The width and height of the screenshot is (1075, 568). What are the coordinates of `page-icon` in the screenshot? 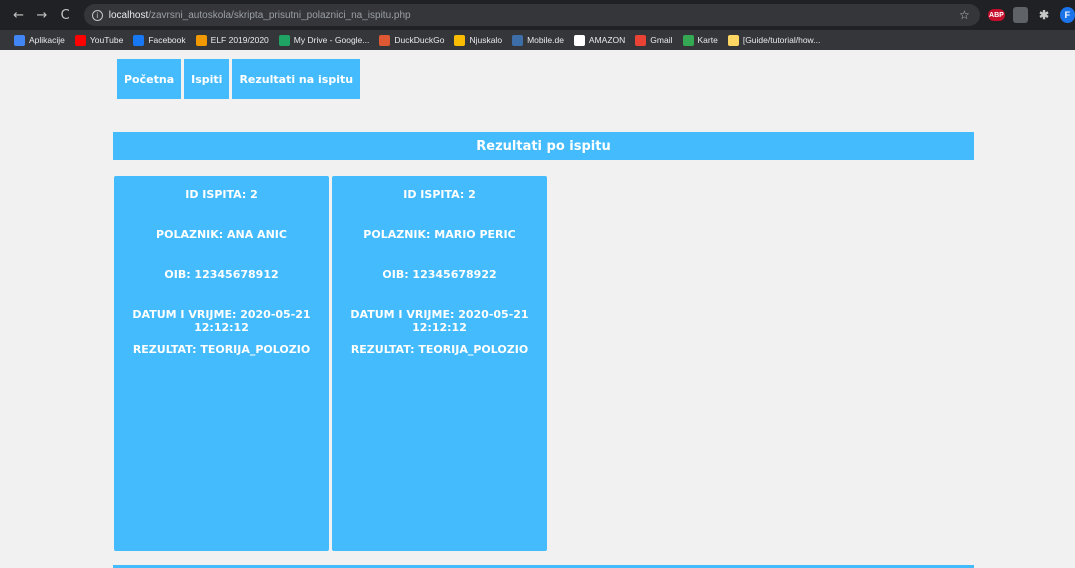 It's located at (733, 40).